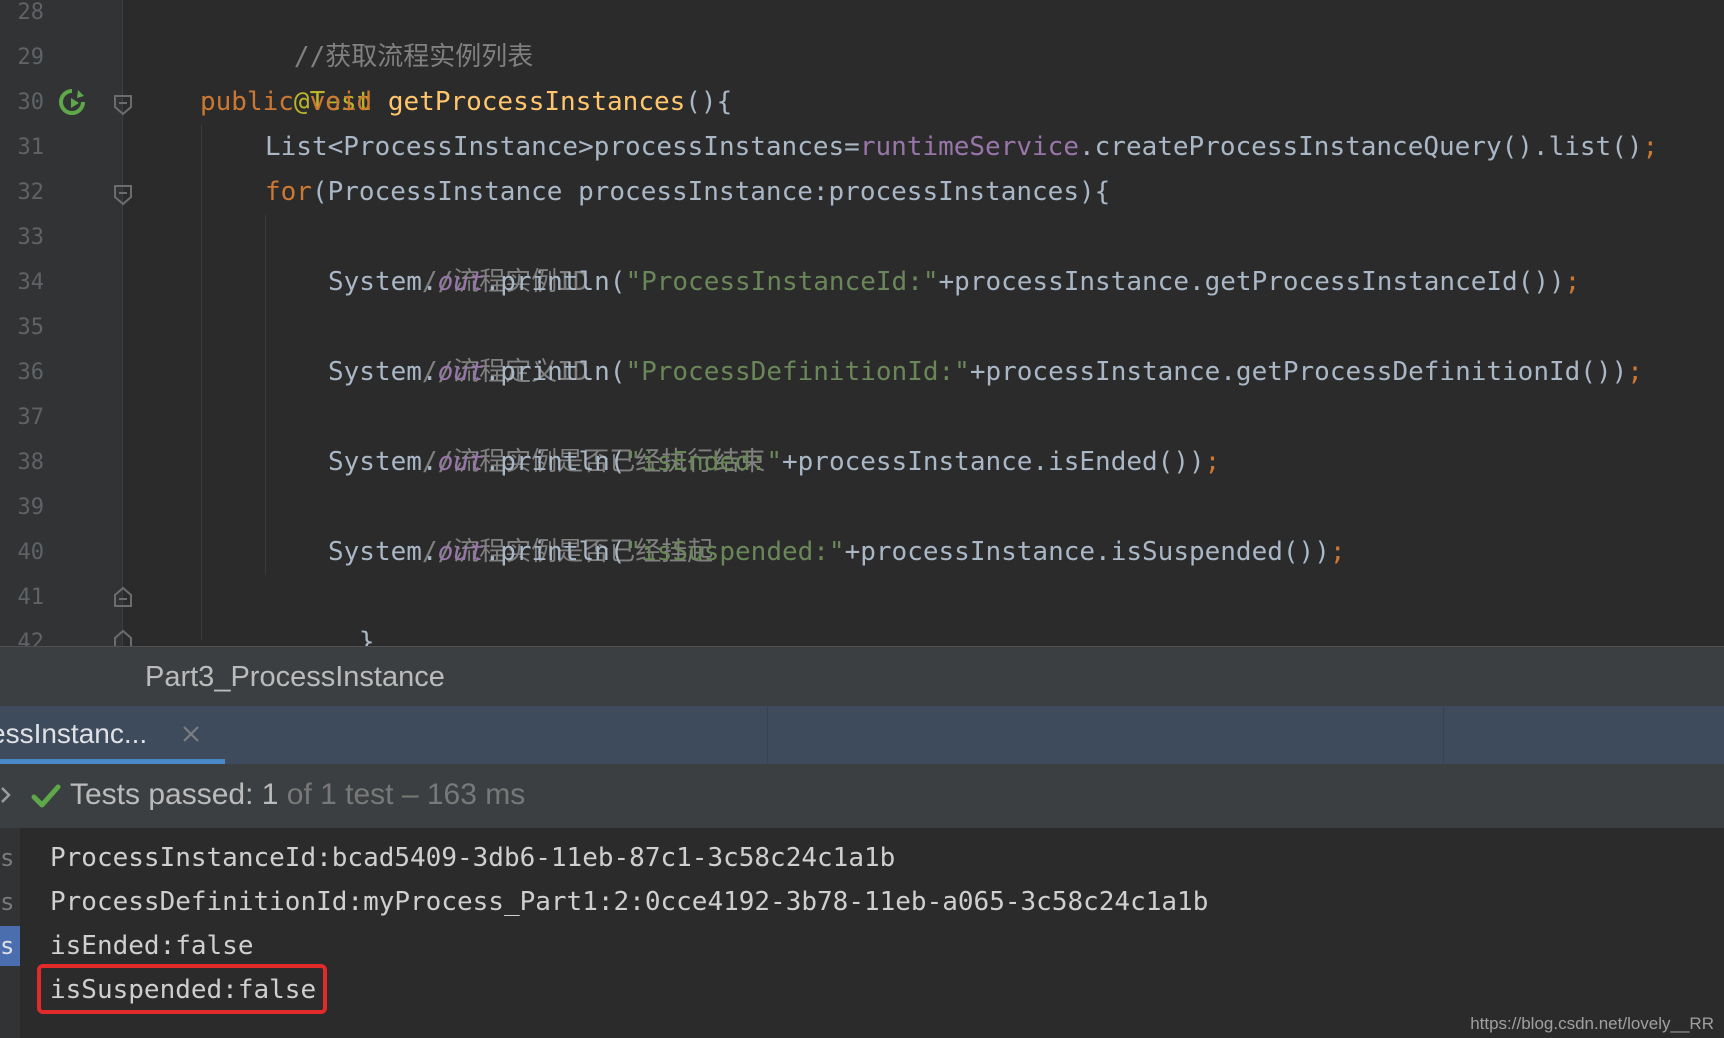 Image resolution: width=1724 pixels, height=1038 pixels. I want to click on run-window-title: Part3_ProcessInstance, so click(295, 677).